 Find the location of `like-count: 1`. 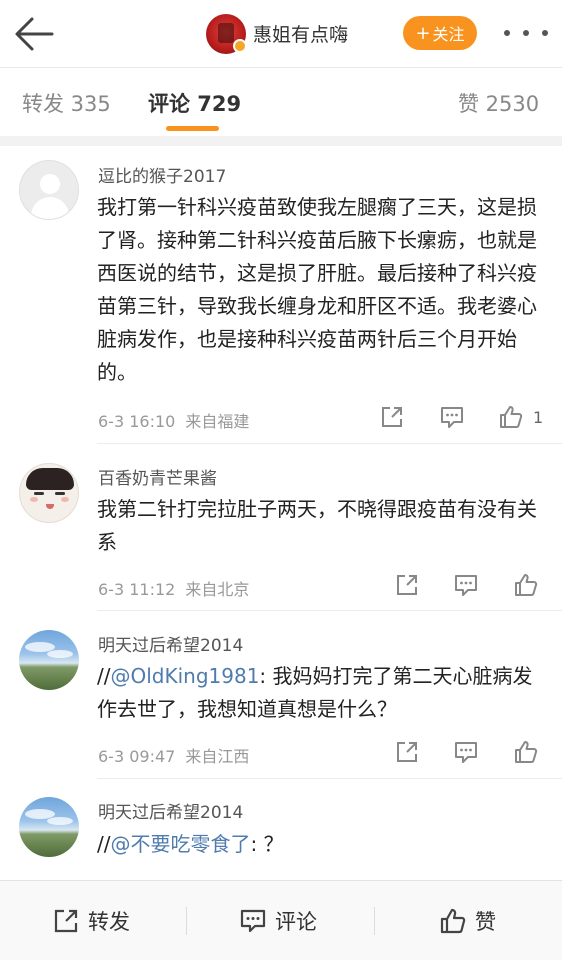

like-count: 1 is located at coordinates (538, 417).